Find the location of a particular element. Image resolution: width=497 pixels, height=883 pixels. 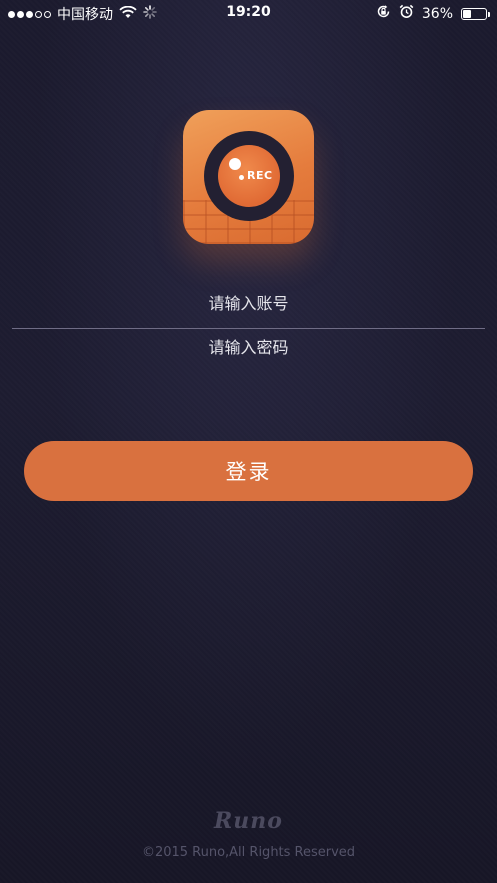

input-divider is located at coordinates (248, 328).